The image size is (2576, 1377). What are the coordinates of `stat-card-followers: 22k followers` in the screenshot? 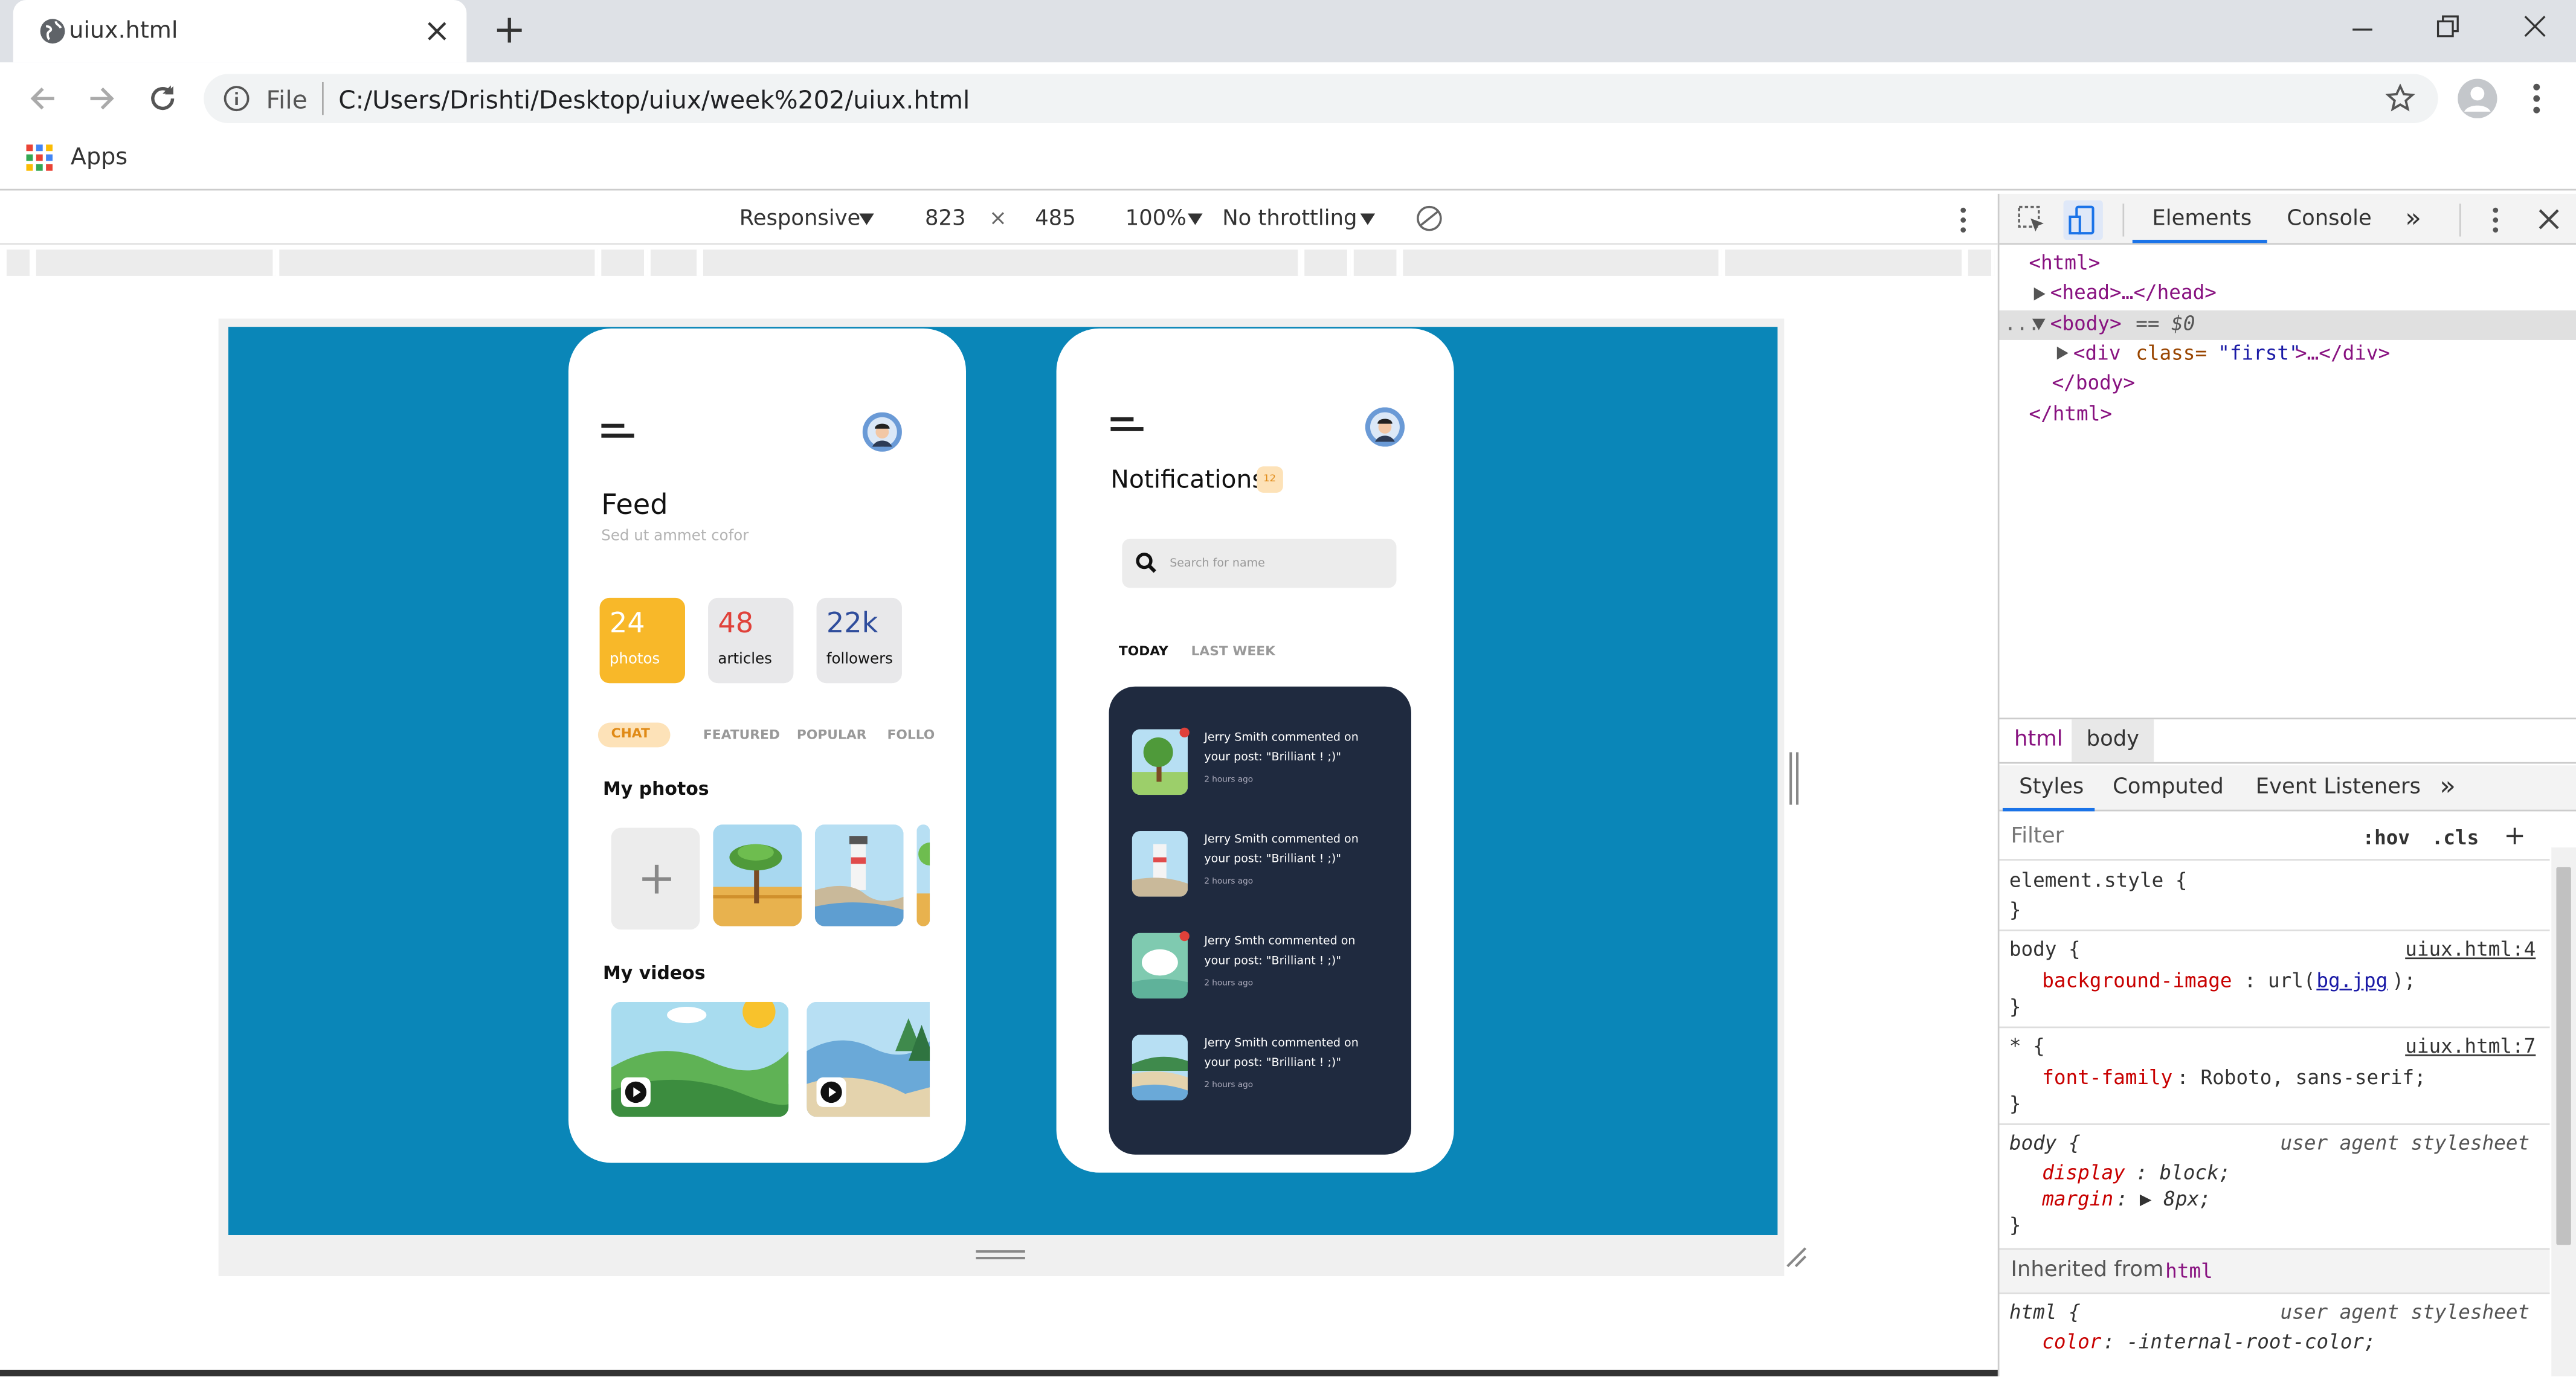 It's located at (859, 641).